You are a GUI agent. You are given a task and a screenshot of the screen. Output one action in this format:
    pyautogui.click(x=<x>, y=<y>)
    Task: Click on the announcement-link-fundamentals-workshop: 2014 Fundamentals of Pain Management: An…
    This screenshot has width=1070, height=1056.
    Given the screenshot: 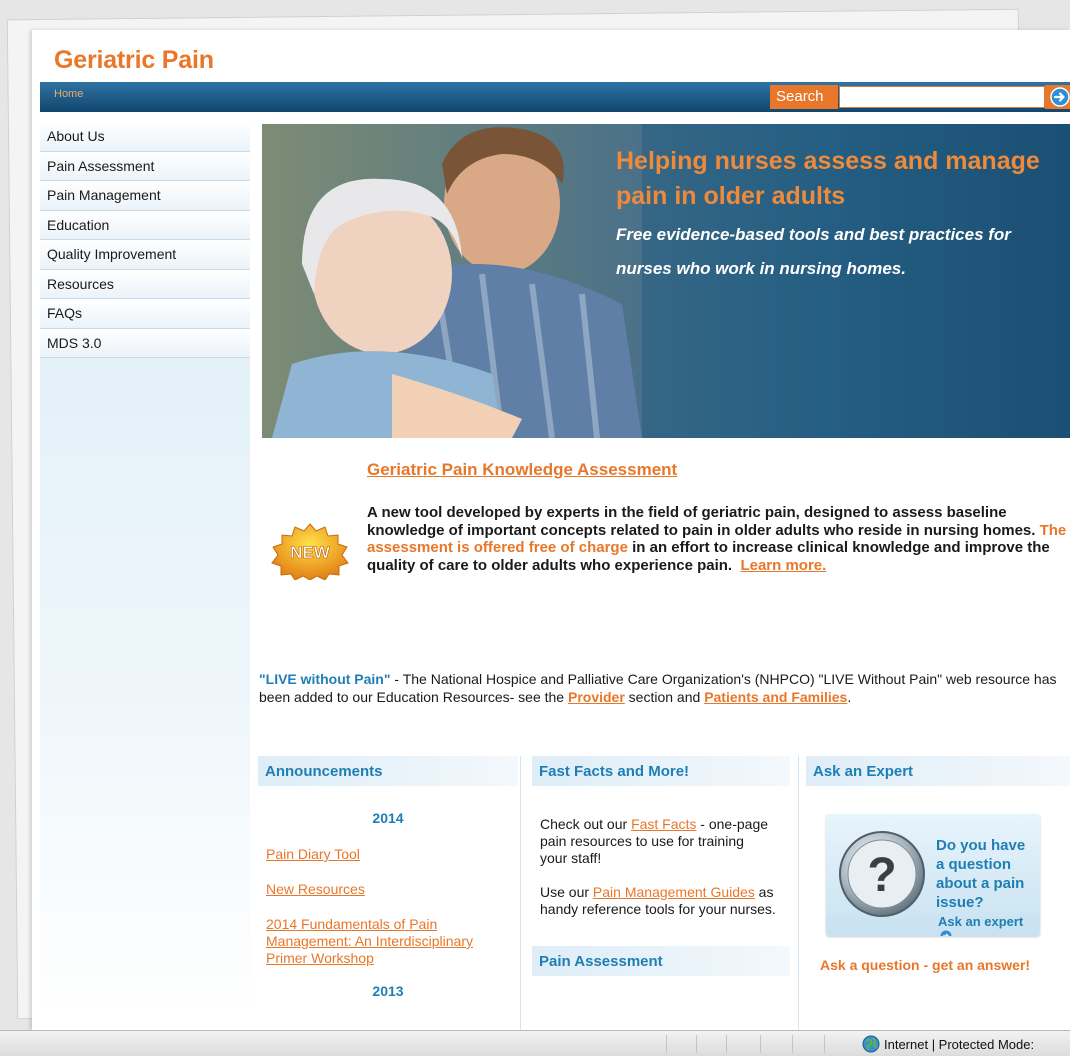 What is the action you would take?
    pyautogui.click(x=371, y=941)
    